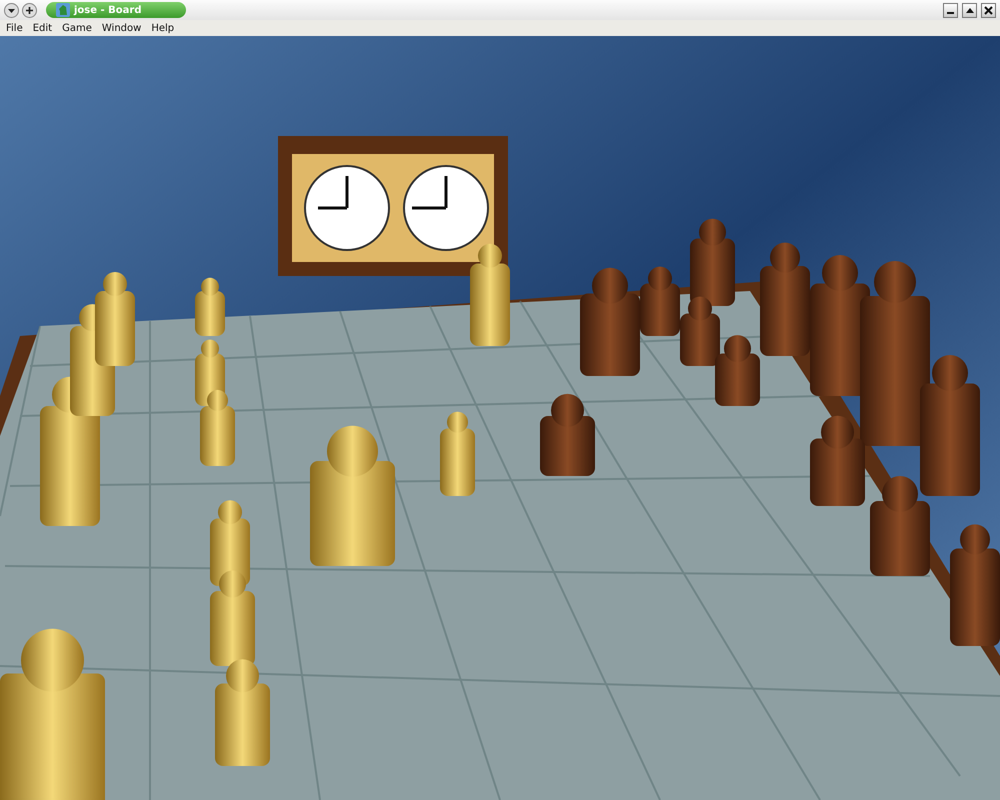 This screenshot has height=800, width=1000. I want to click on menu-item: Edit, so click(42, 28).